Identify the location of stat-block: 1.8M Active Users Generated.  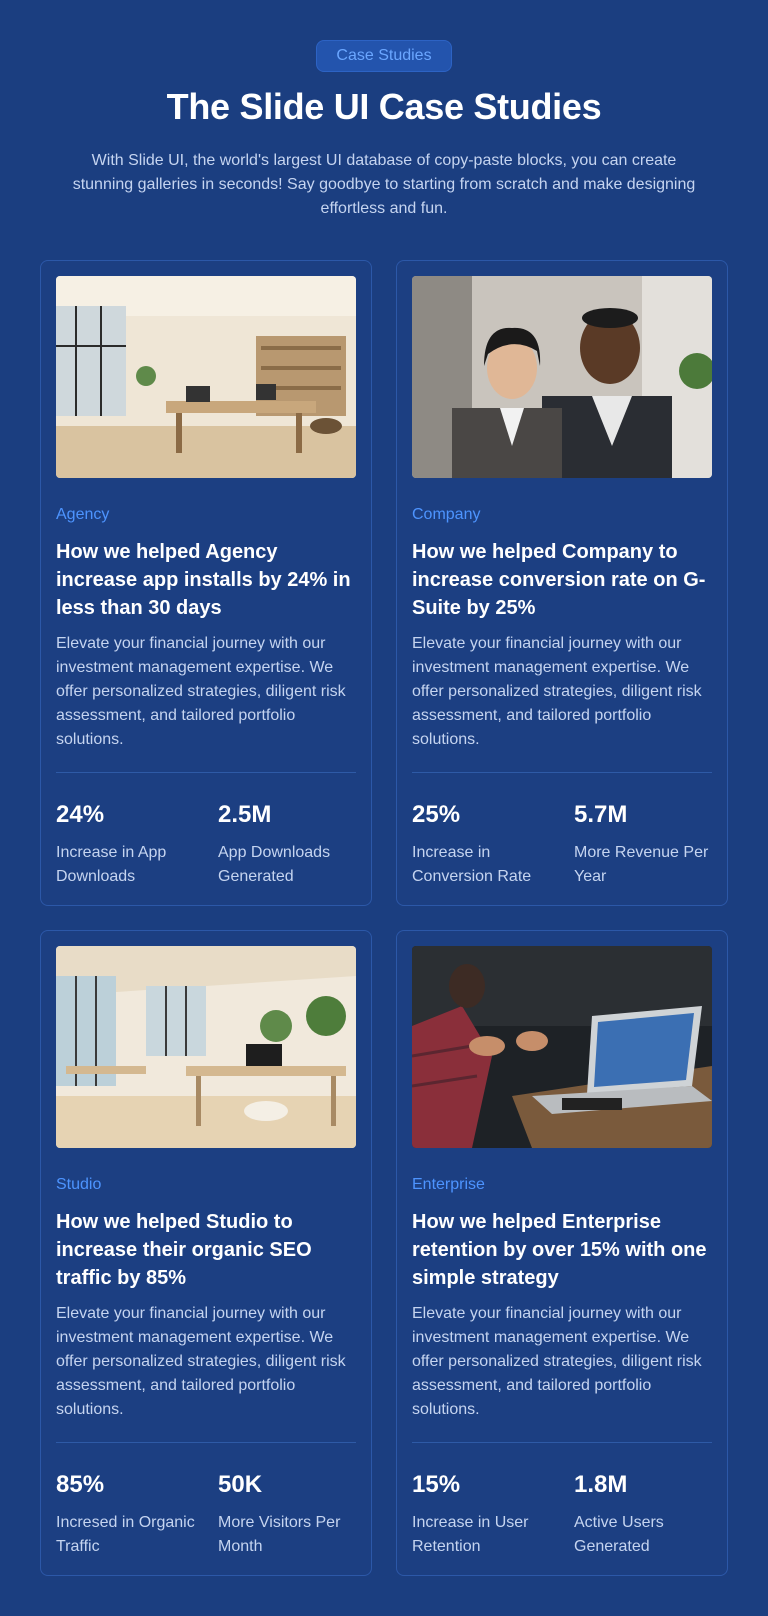
(649, 1515).